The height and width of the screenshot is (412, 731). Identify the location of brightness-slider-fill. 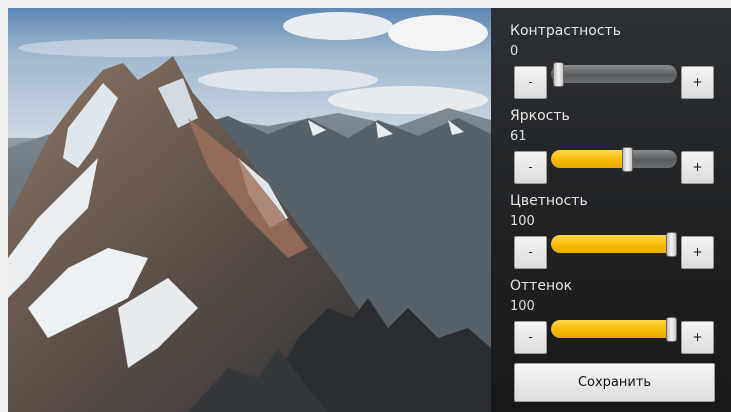
(589, 159).